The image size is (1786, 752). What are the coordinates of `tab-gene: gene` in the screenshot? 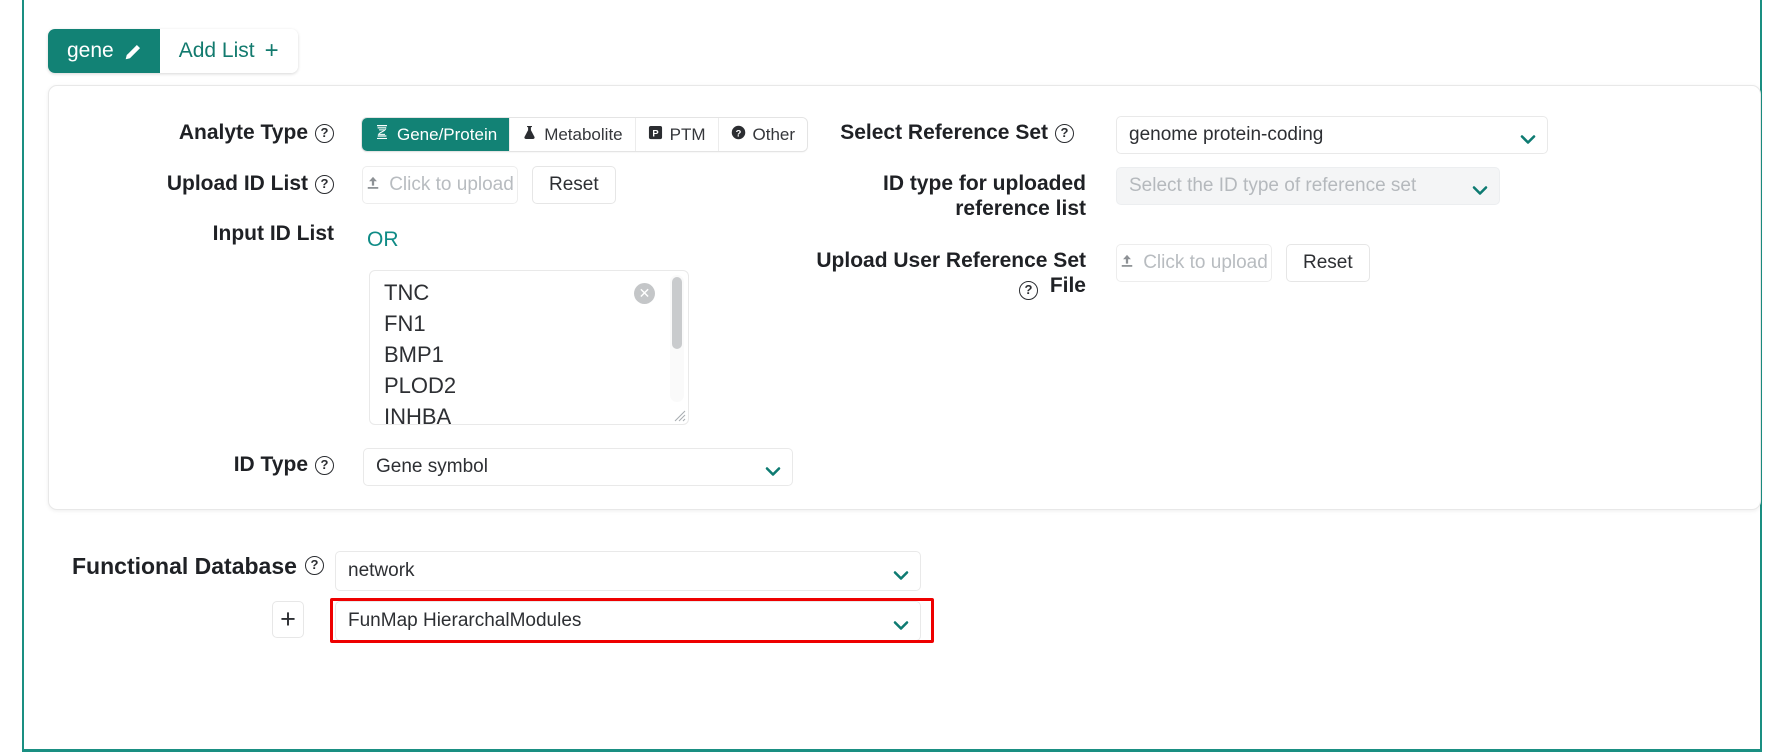 It's located at (104, 51).